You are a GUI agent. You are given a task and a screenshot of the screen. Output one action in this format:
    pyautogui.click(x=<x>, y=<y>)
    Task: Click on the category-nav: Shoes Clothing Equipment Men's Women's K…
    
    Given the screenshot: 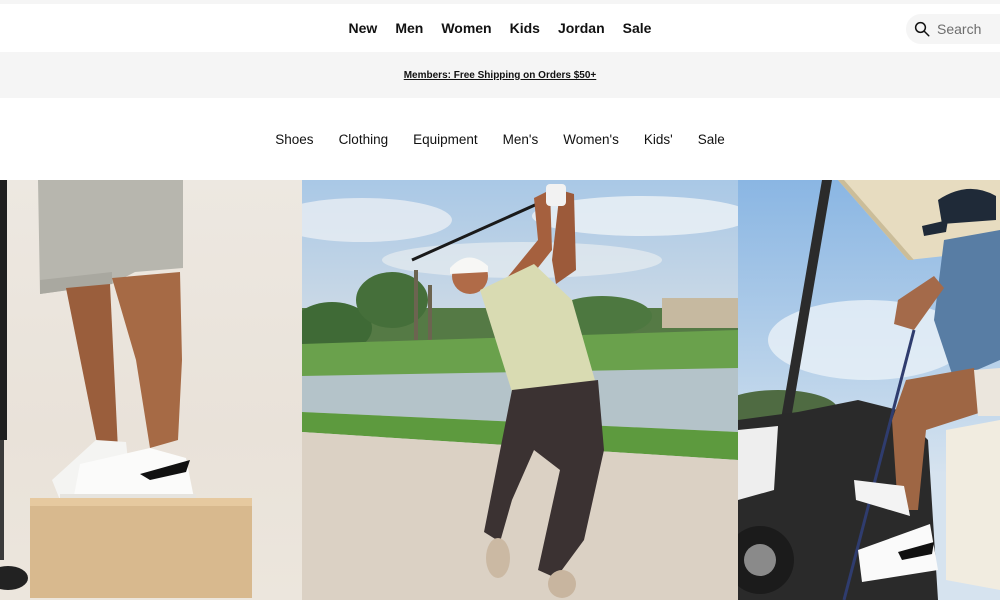 What is the action you would take?
    pyautogui.click(x=500, y=139)
    